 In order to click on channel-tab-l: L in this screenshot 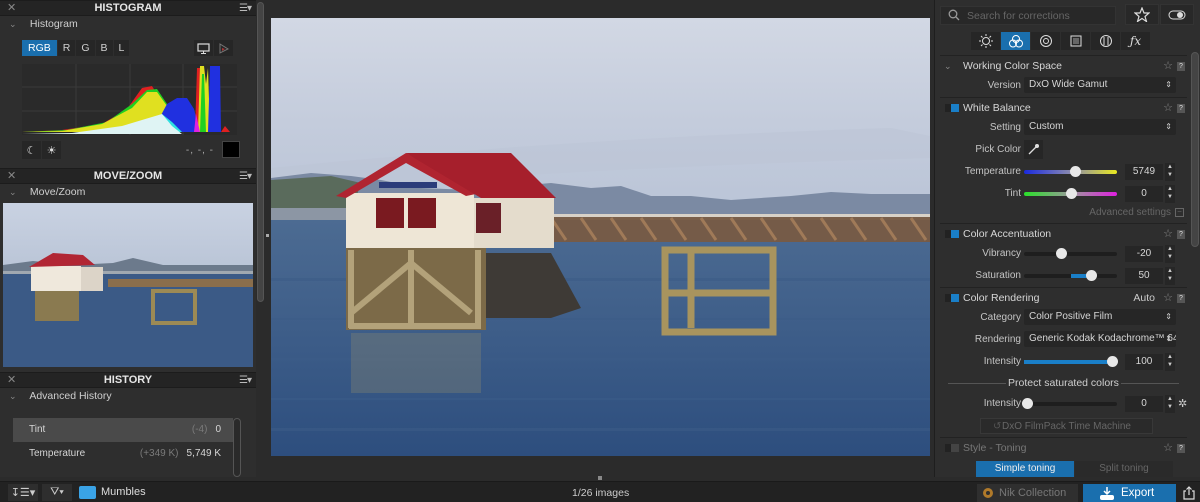, I will do `click(121, 48)`.